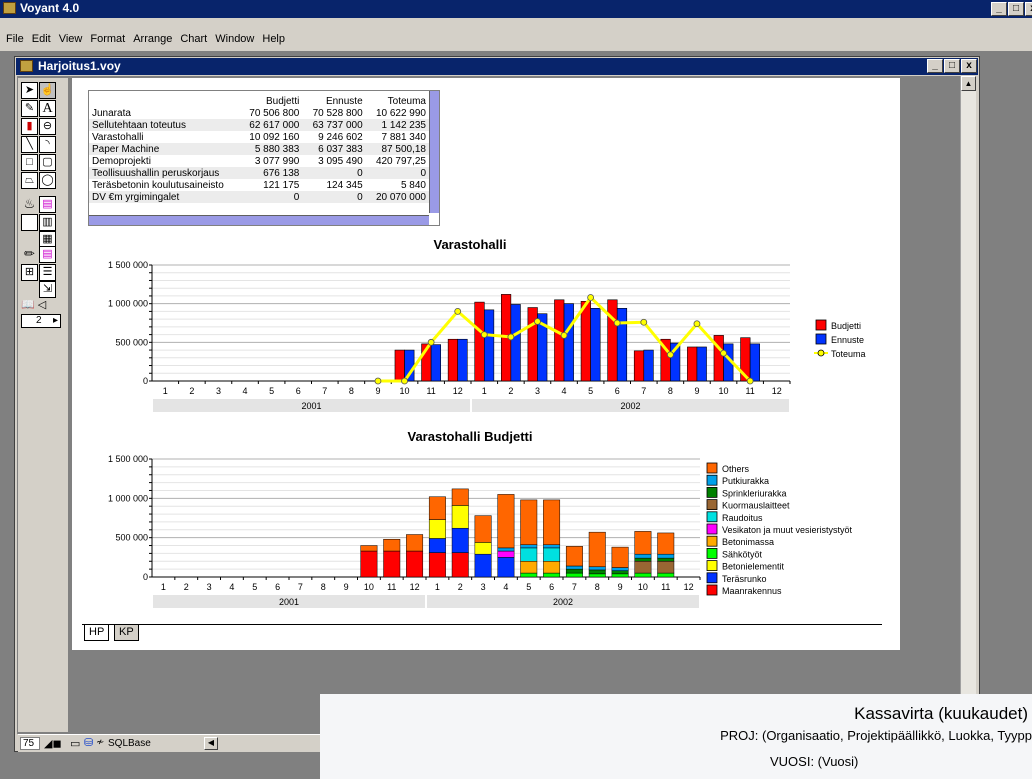 The image size is (1032, 779). Describe the element at coordinates (273, 39) in the screenshot. I see `menu-help: Help` at that location.